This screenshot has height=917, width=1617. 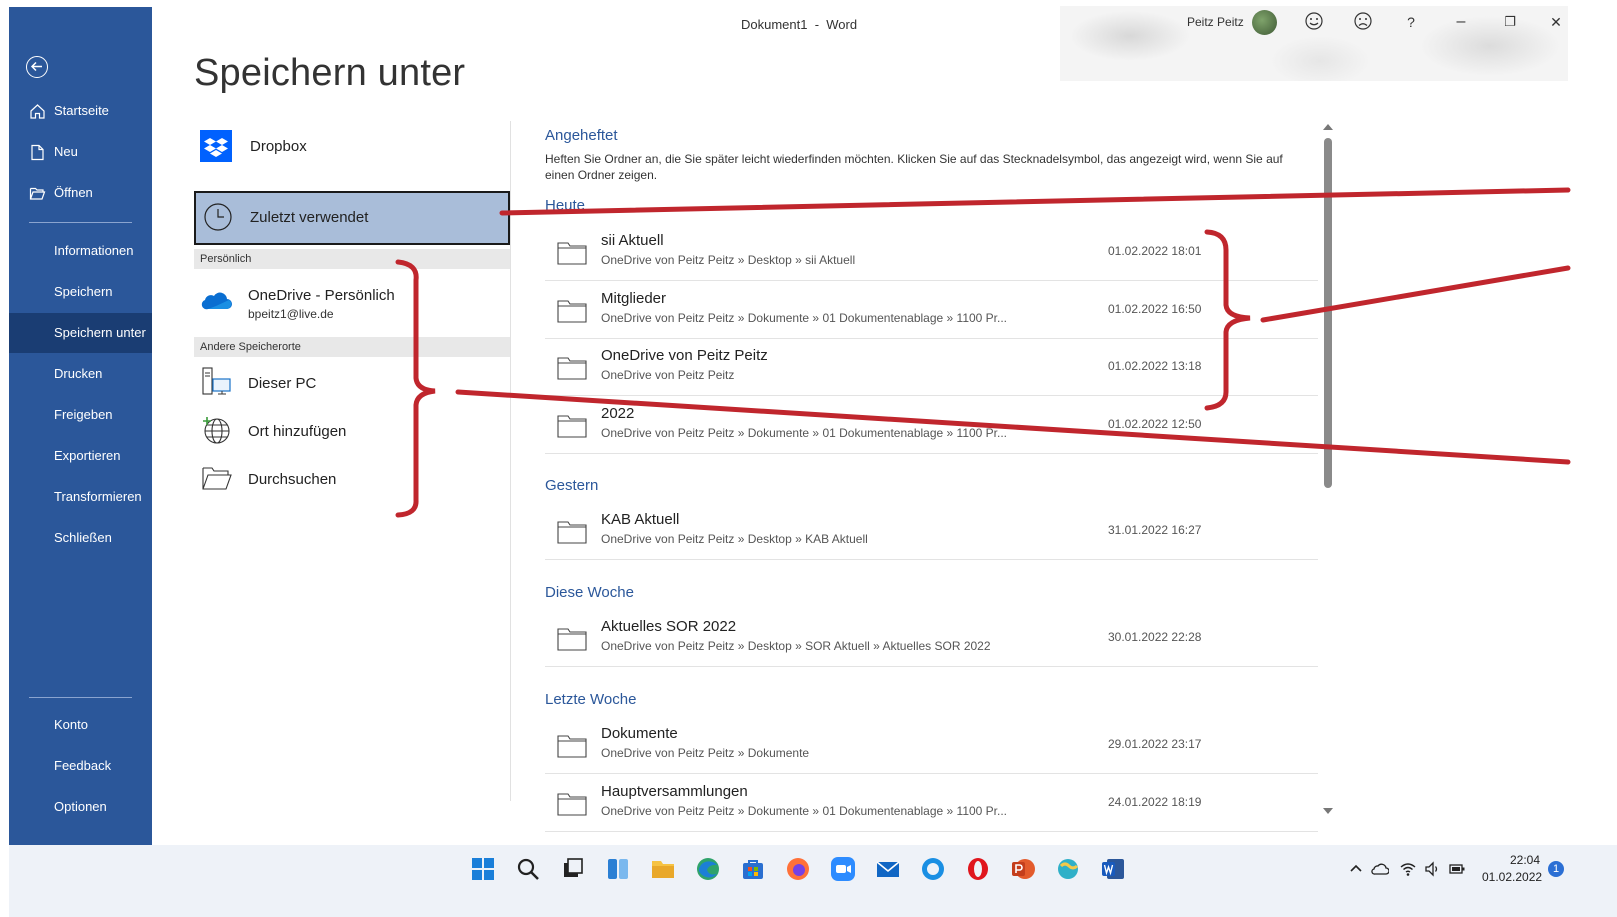 I want to click on location-label: Zuletzt verwendet, so click(x=309, y=217).